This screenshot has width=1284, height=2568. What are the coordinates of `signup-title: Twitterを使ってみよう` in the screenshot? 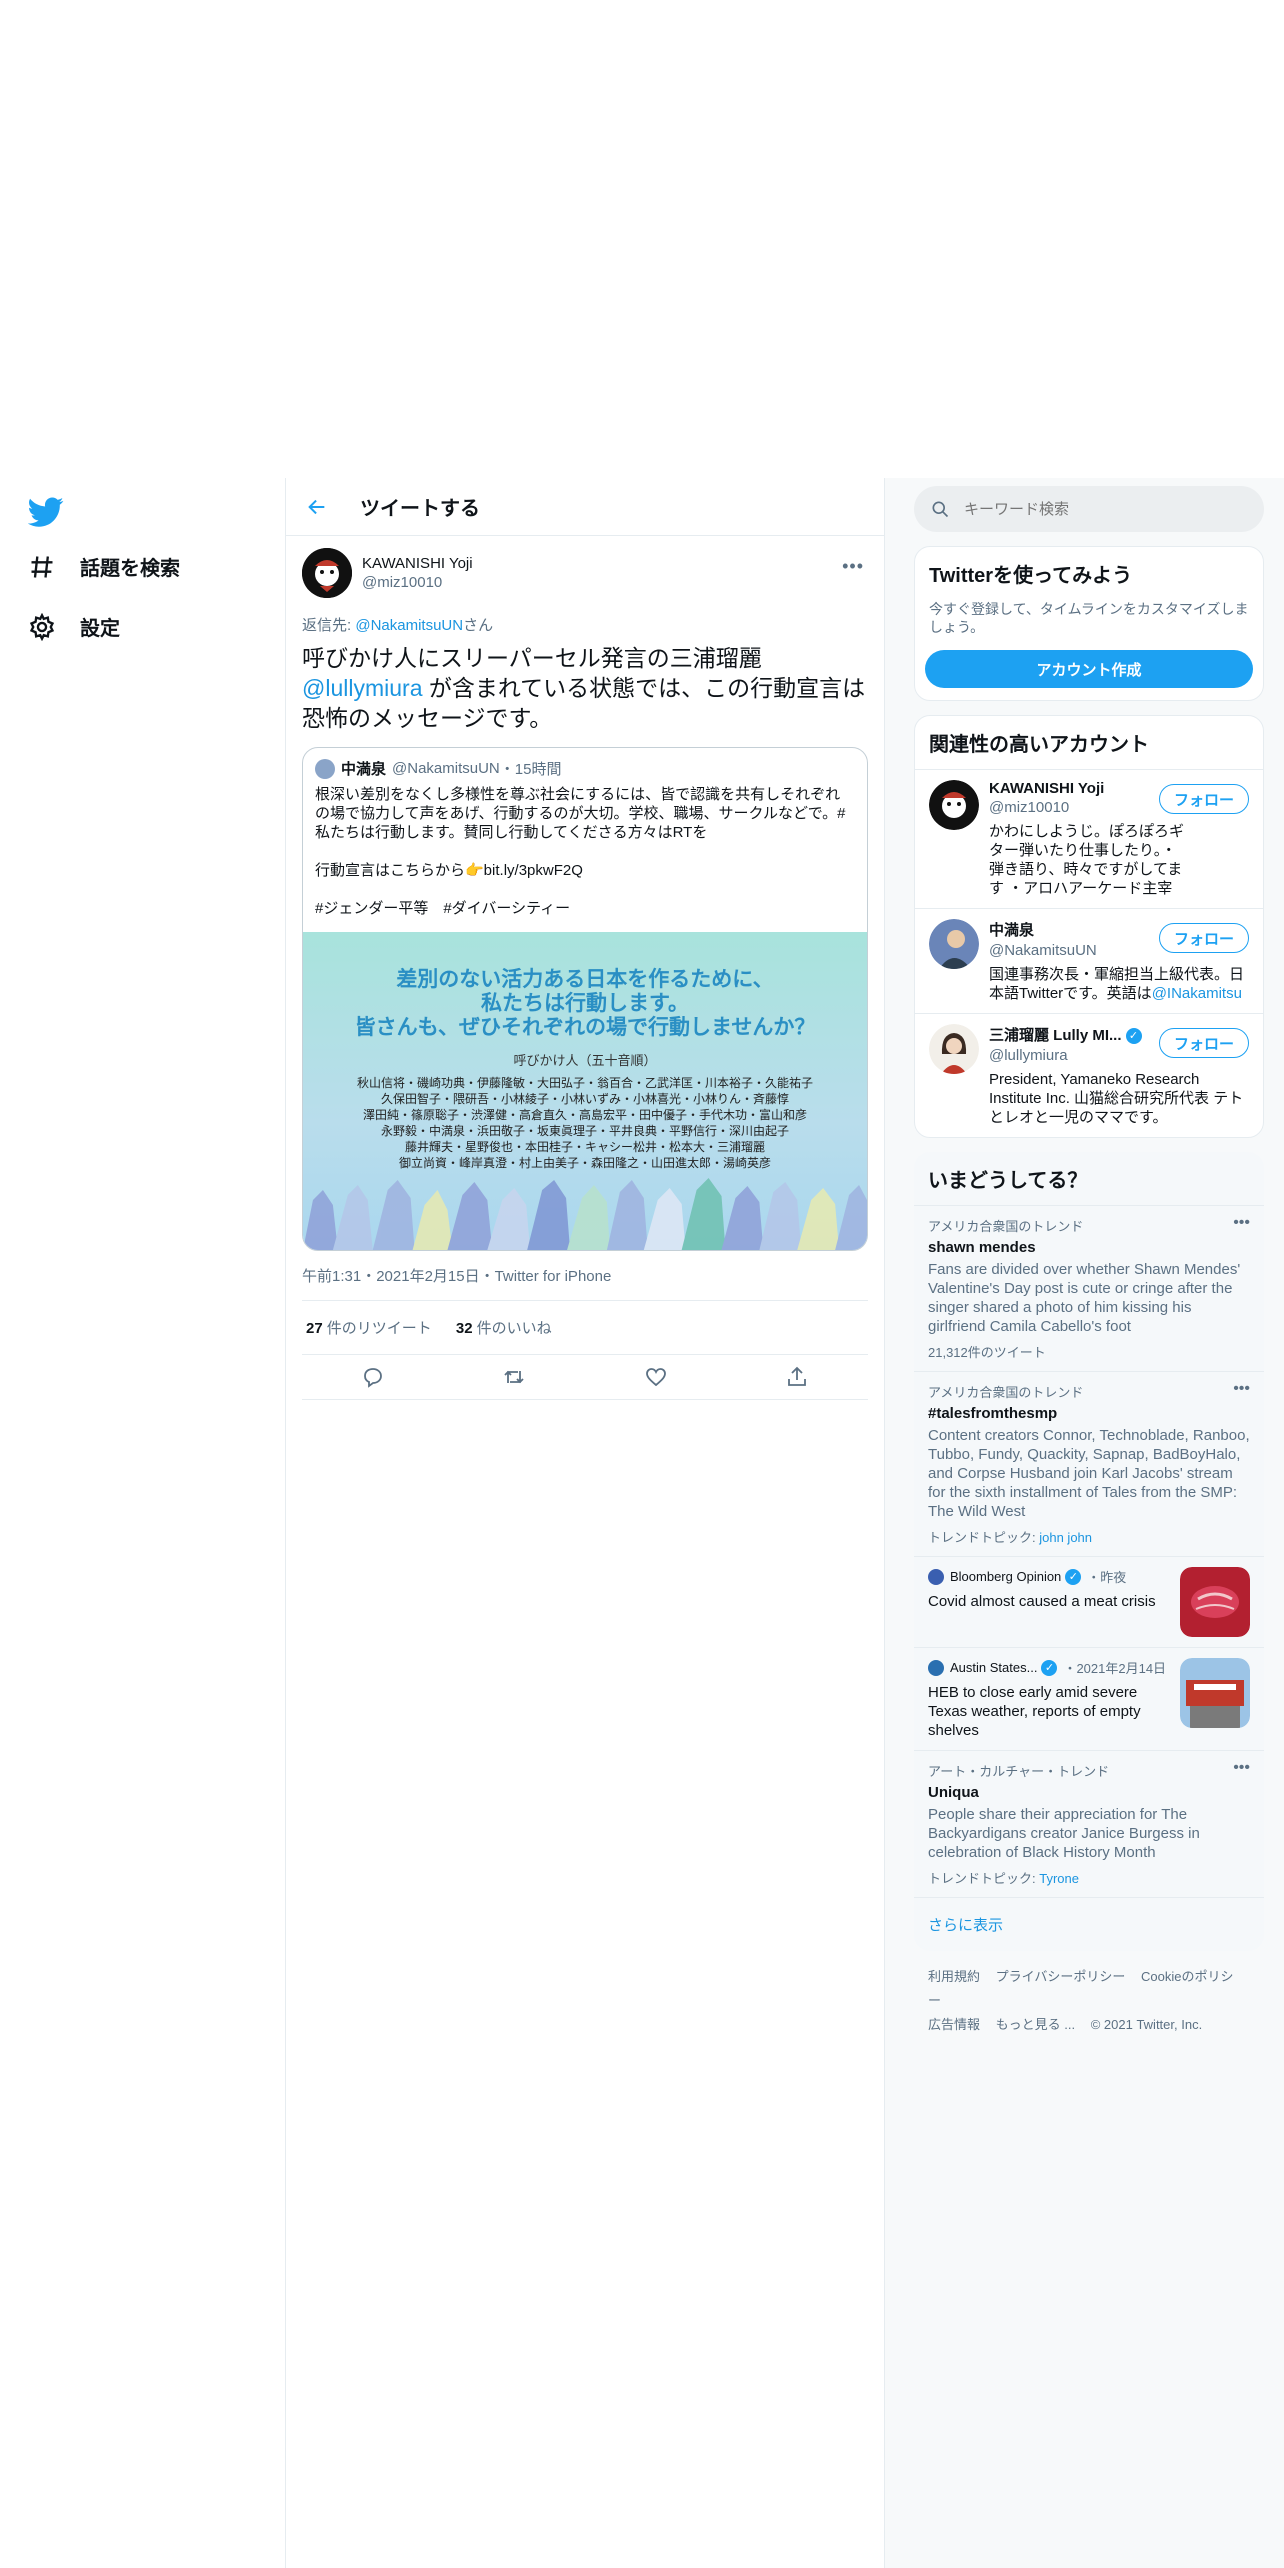 It's located at (1031, 576).